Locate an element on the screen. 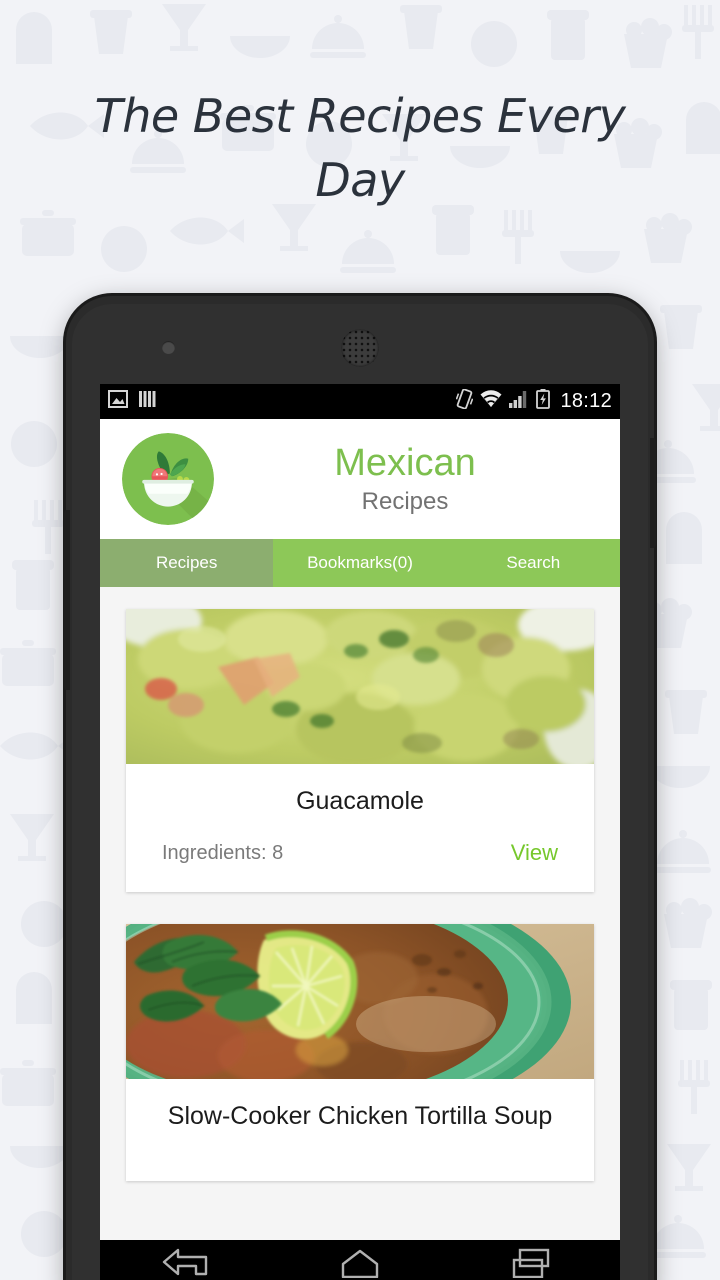 The image size is (720, 1280). recipe-meta: Ingredients: 8 View is located at coordinates (360, 854).